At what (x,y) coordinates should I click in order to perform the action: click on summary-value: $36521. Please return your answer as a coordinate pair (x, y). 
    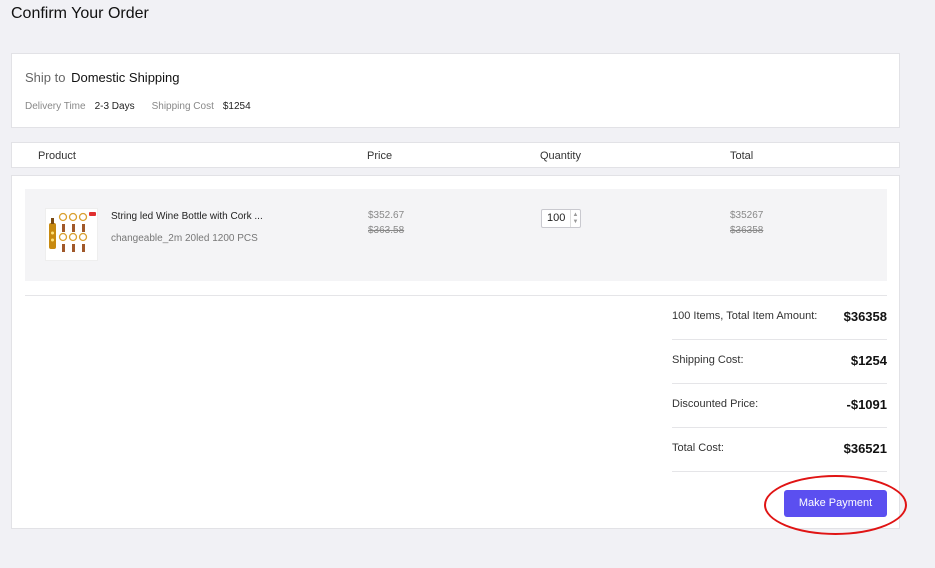
    Looking at the image, I should click on (865, 448).